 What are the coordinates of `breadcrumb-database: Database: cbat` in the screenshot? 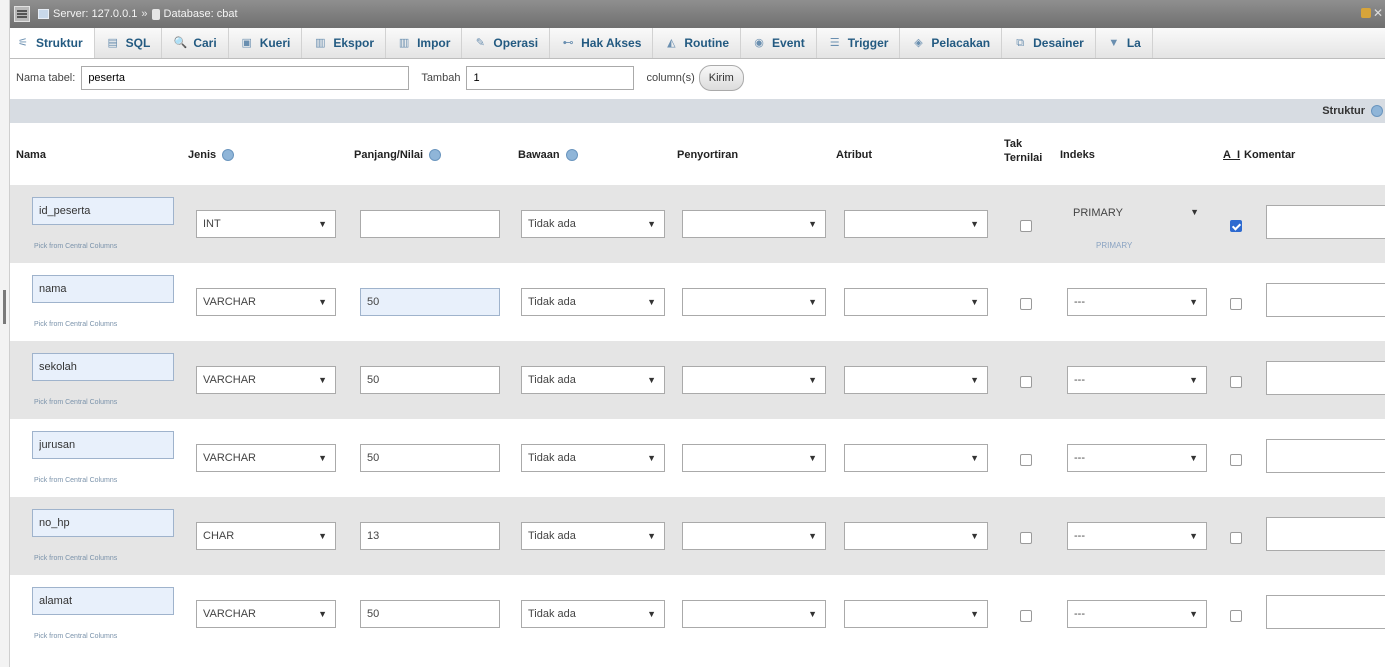 It's located at (194, 14).